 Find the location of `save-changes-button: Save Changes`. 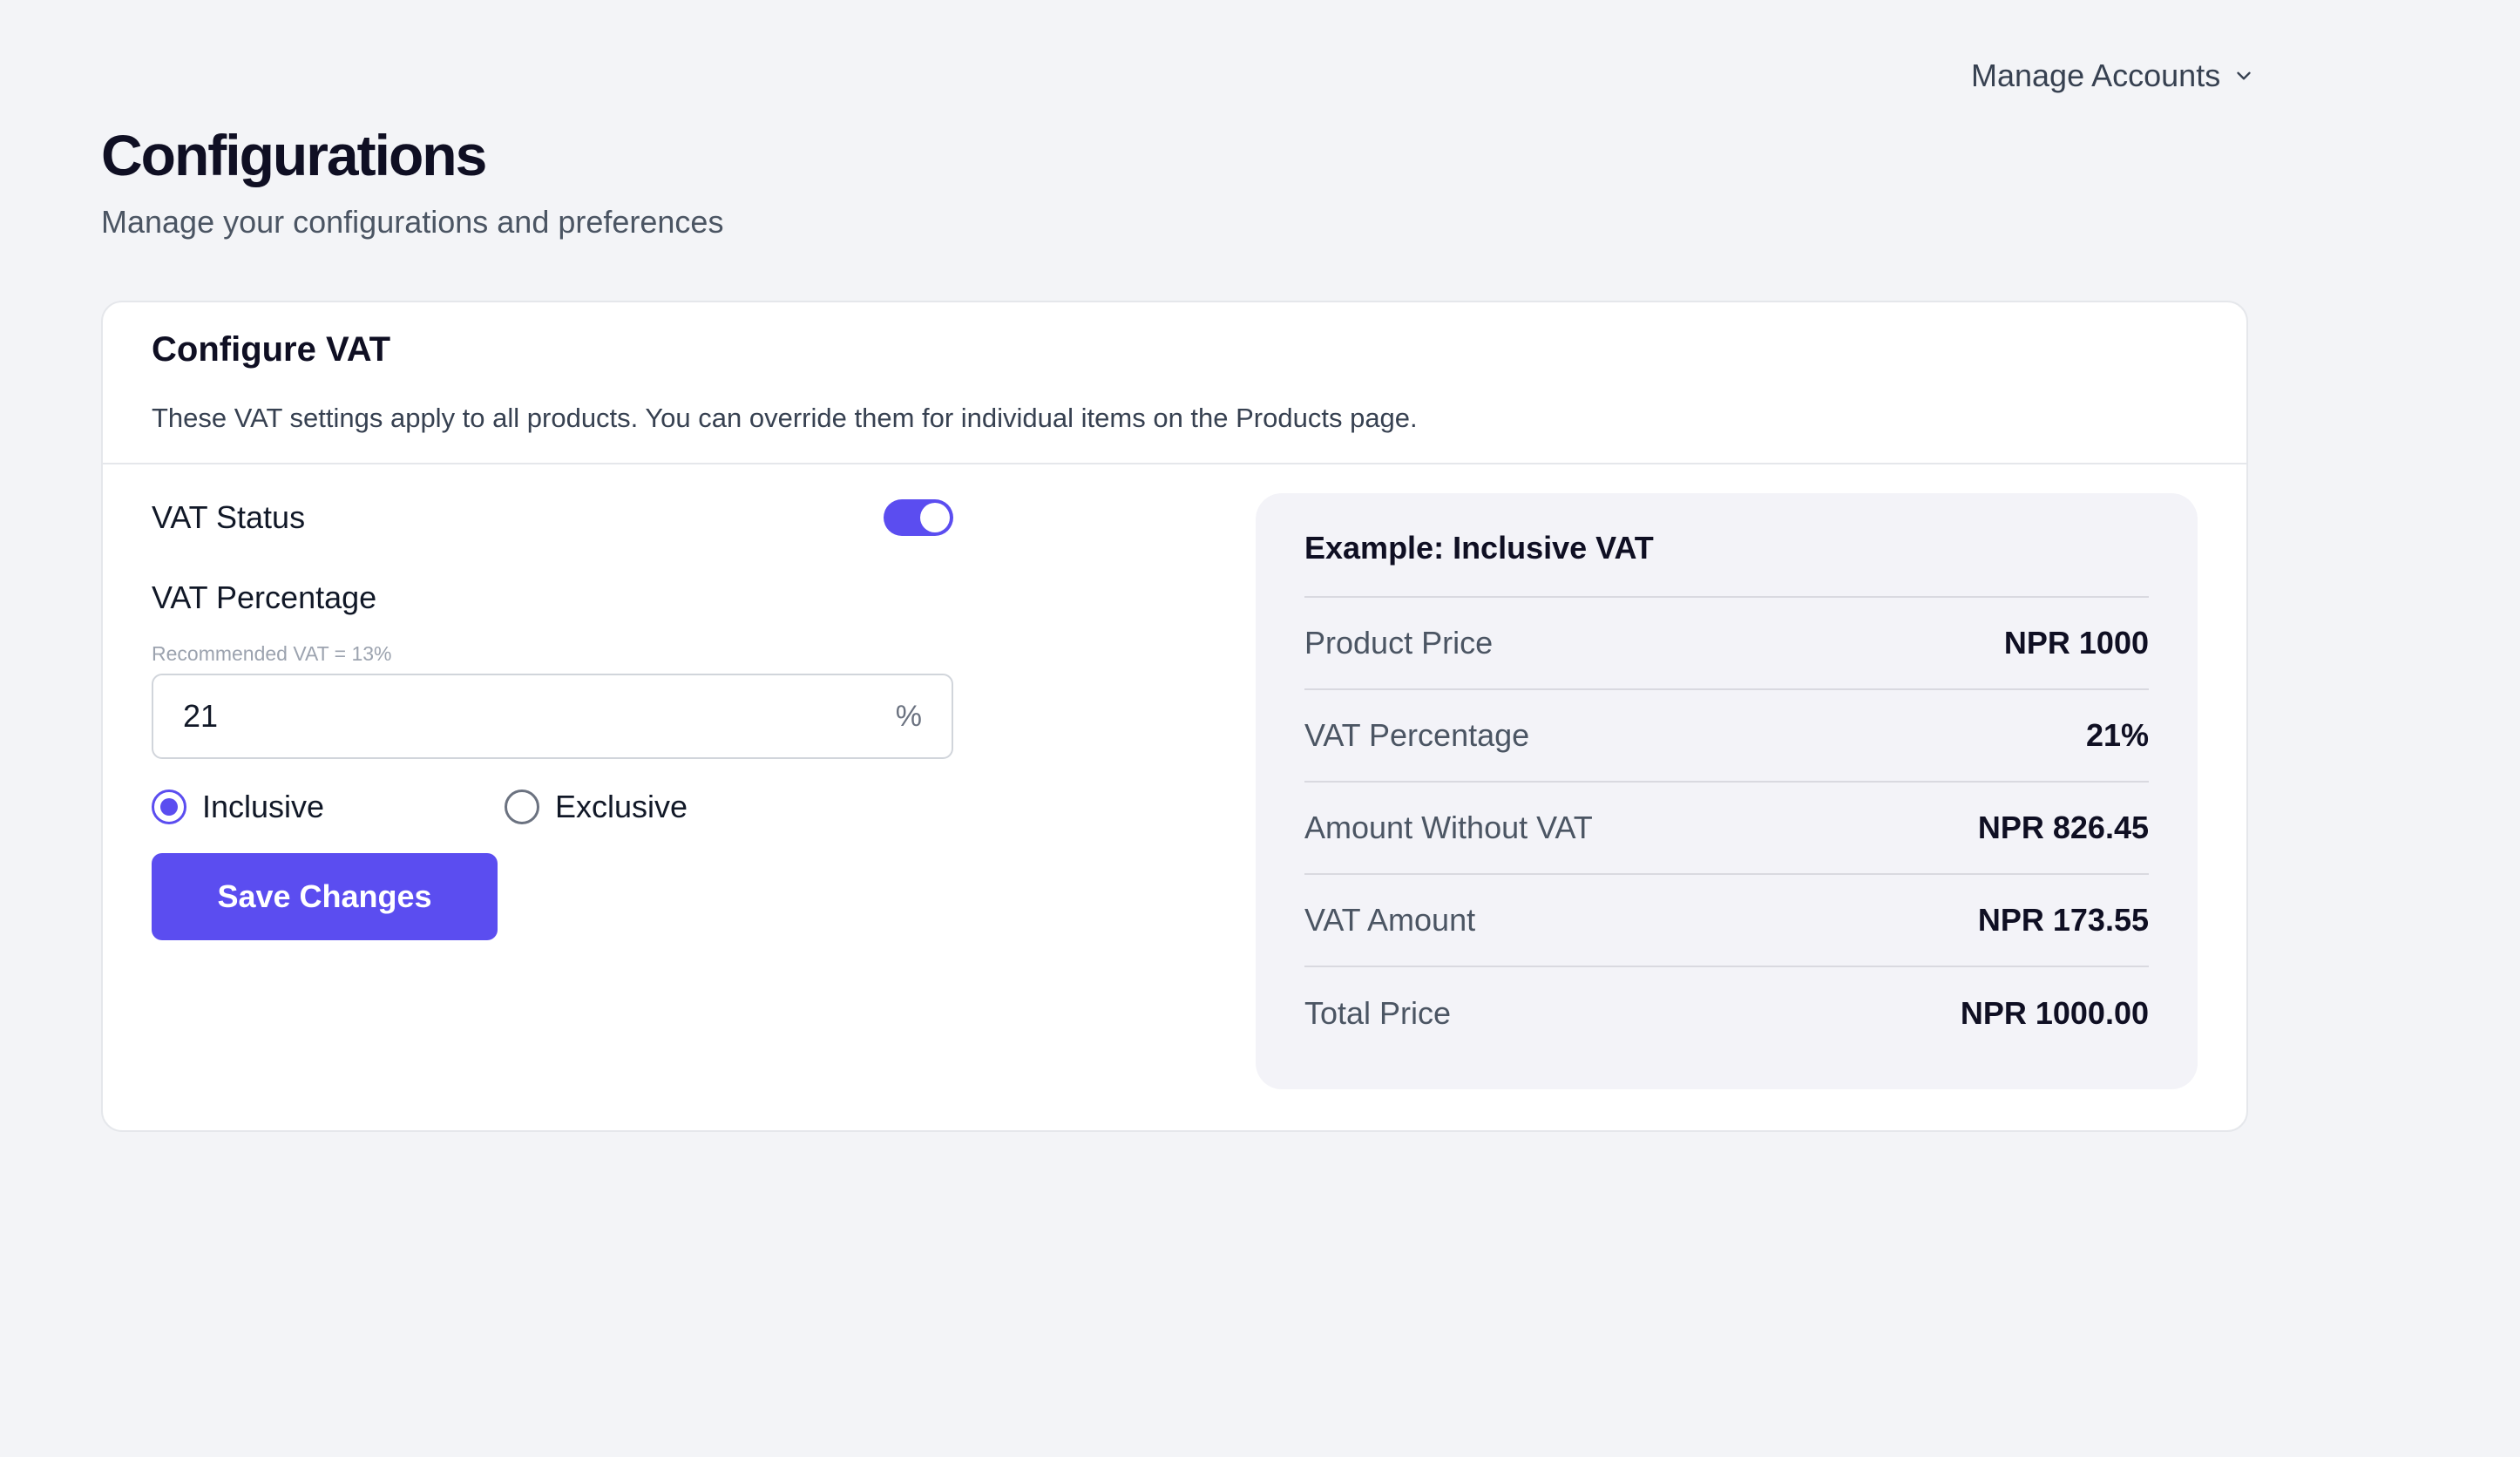

save-changes-button: Save Changes is located at coordinates (325, 897).